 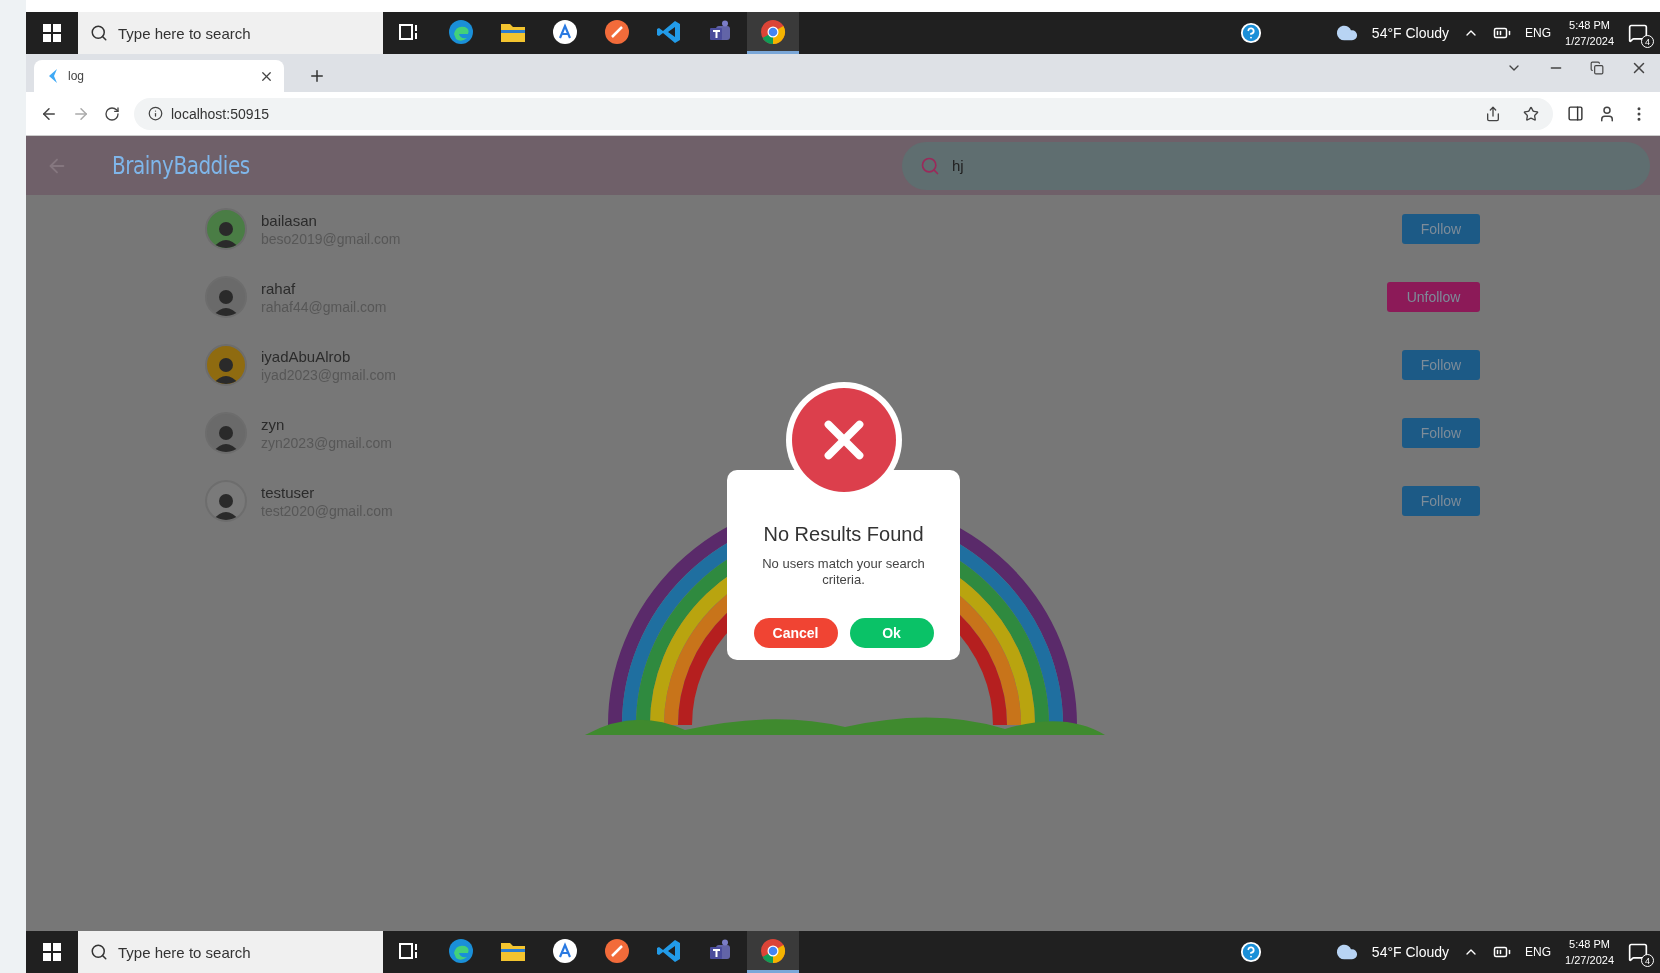 I want to click on user-name: testuser, so click(x=288, y=492).